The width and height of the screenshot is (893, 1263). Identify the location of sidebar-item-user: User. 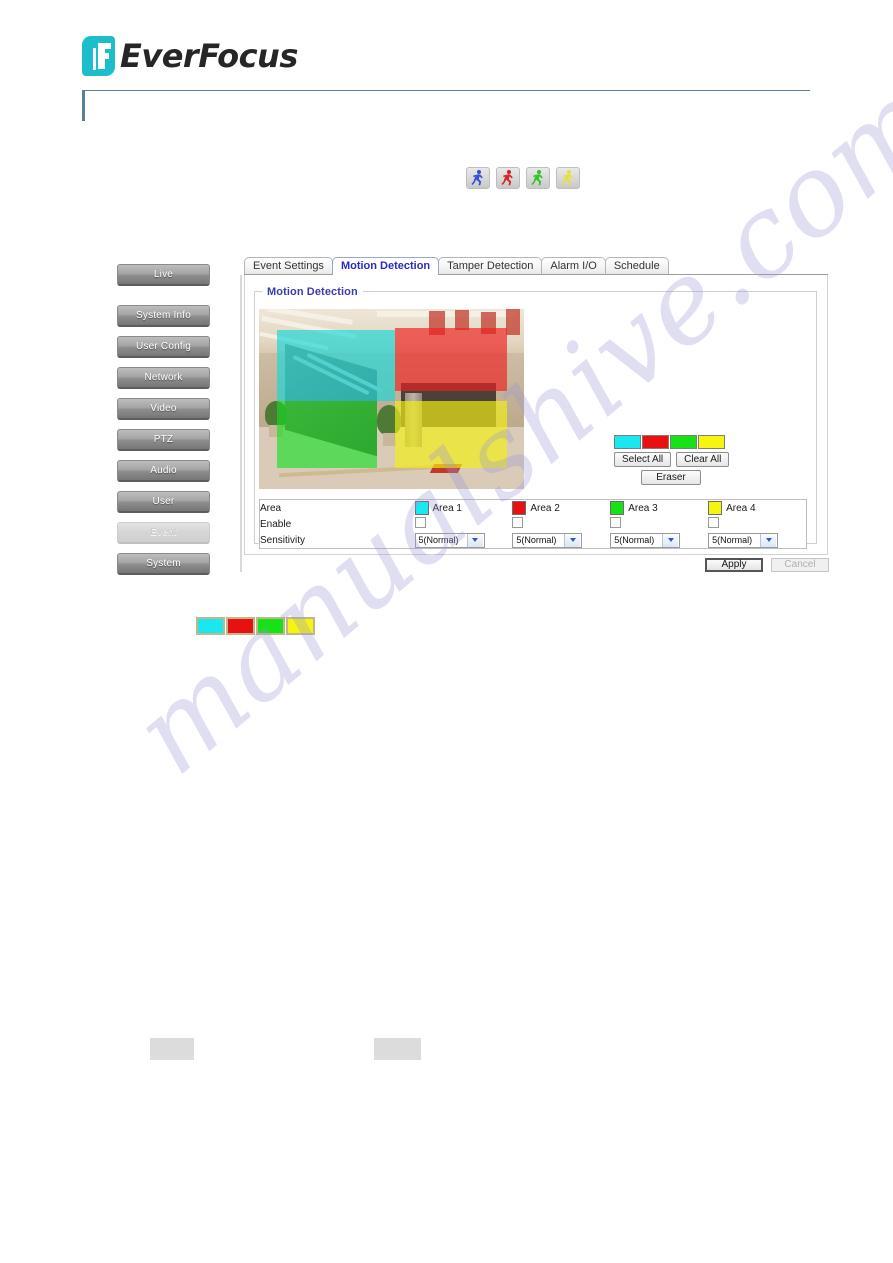
(163, 502).